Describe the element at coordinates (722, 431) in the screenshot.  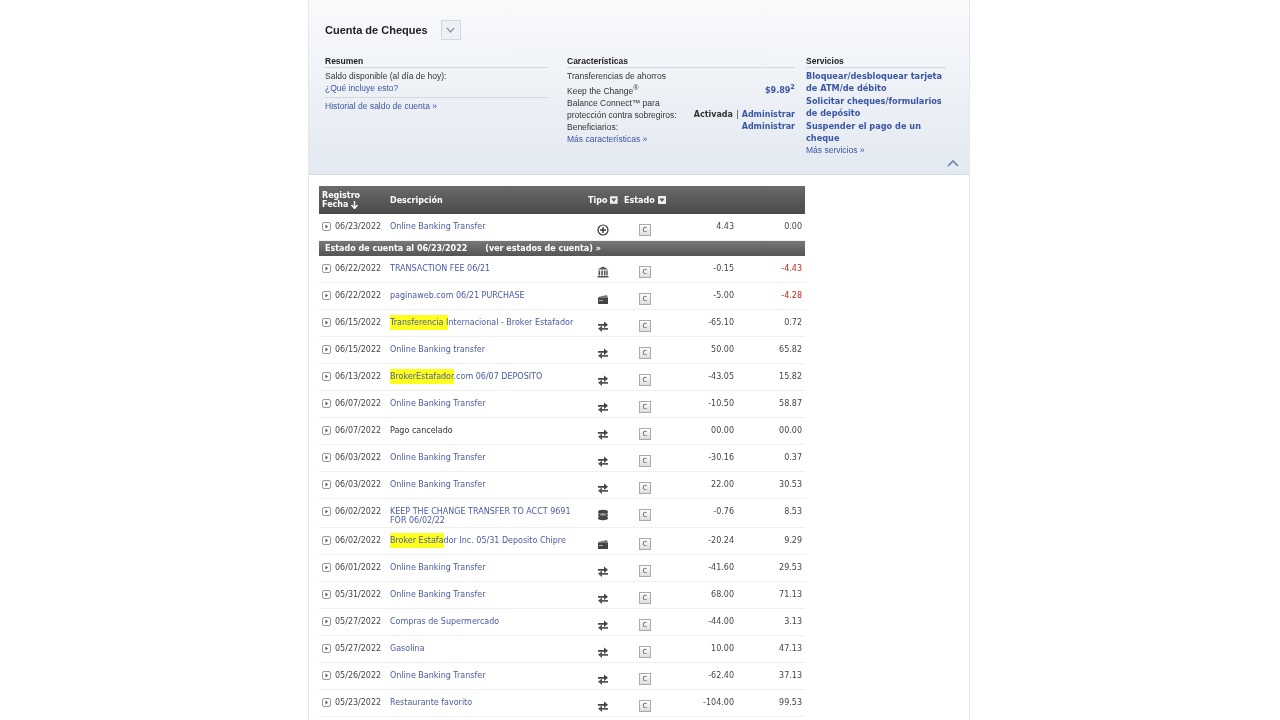
I see `amount-cell: 00.00` at that location.